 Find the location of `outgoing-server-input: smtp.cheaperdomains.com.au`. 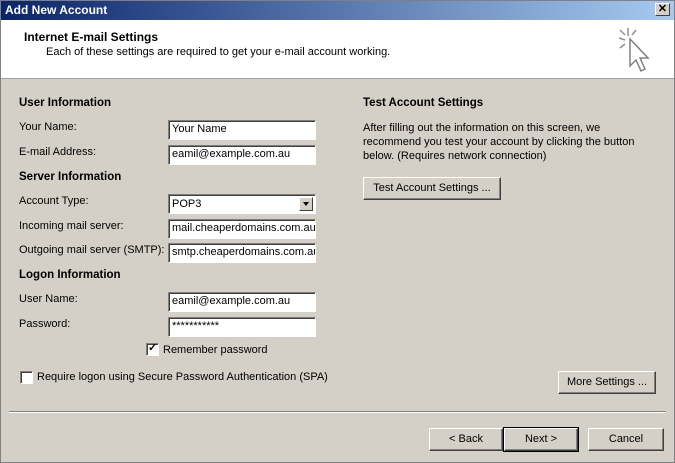

outgoing-server-input: smtp.cheaperdomains.com.au is located at coordinates (242, 253).